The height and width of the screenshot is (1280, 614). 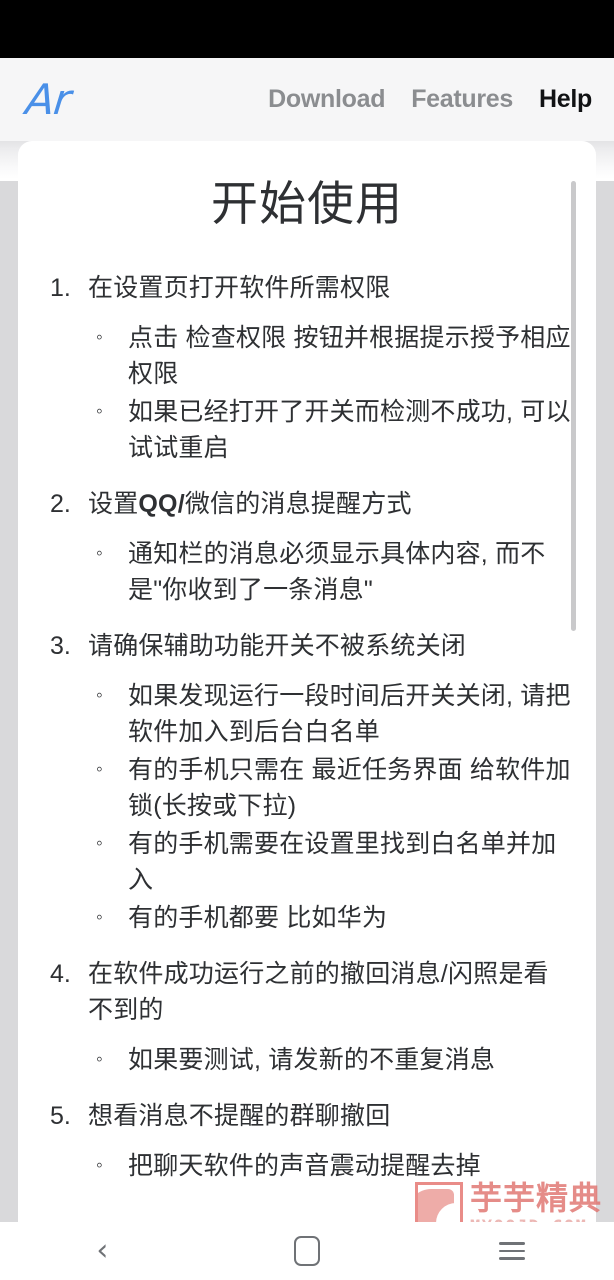 I want to click on step-number: 4., so click(x=60, y=973).